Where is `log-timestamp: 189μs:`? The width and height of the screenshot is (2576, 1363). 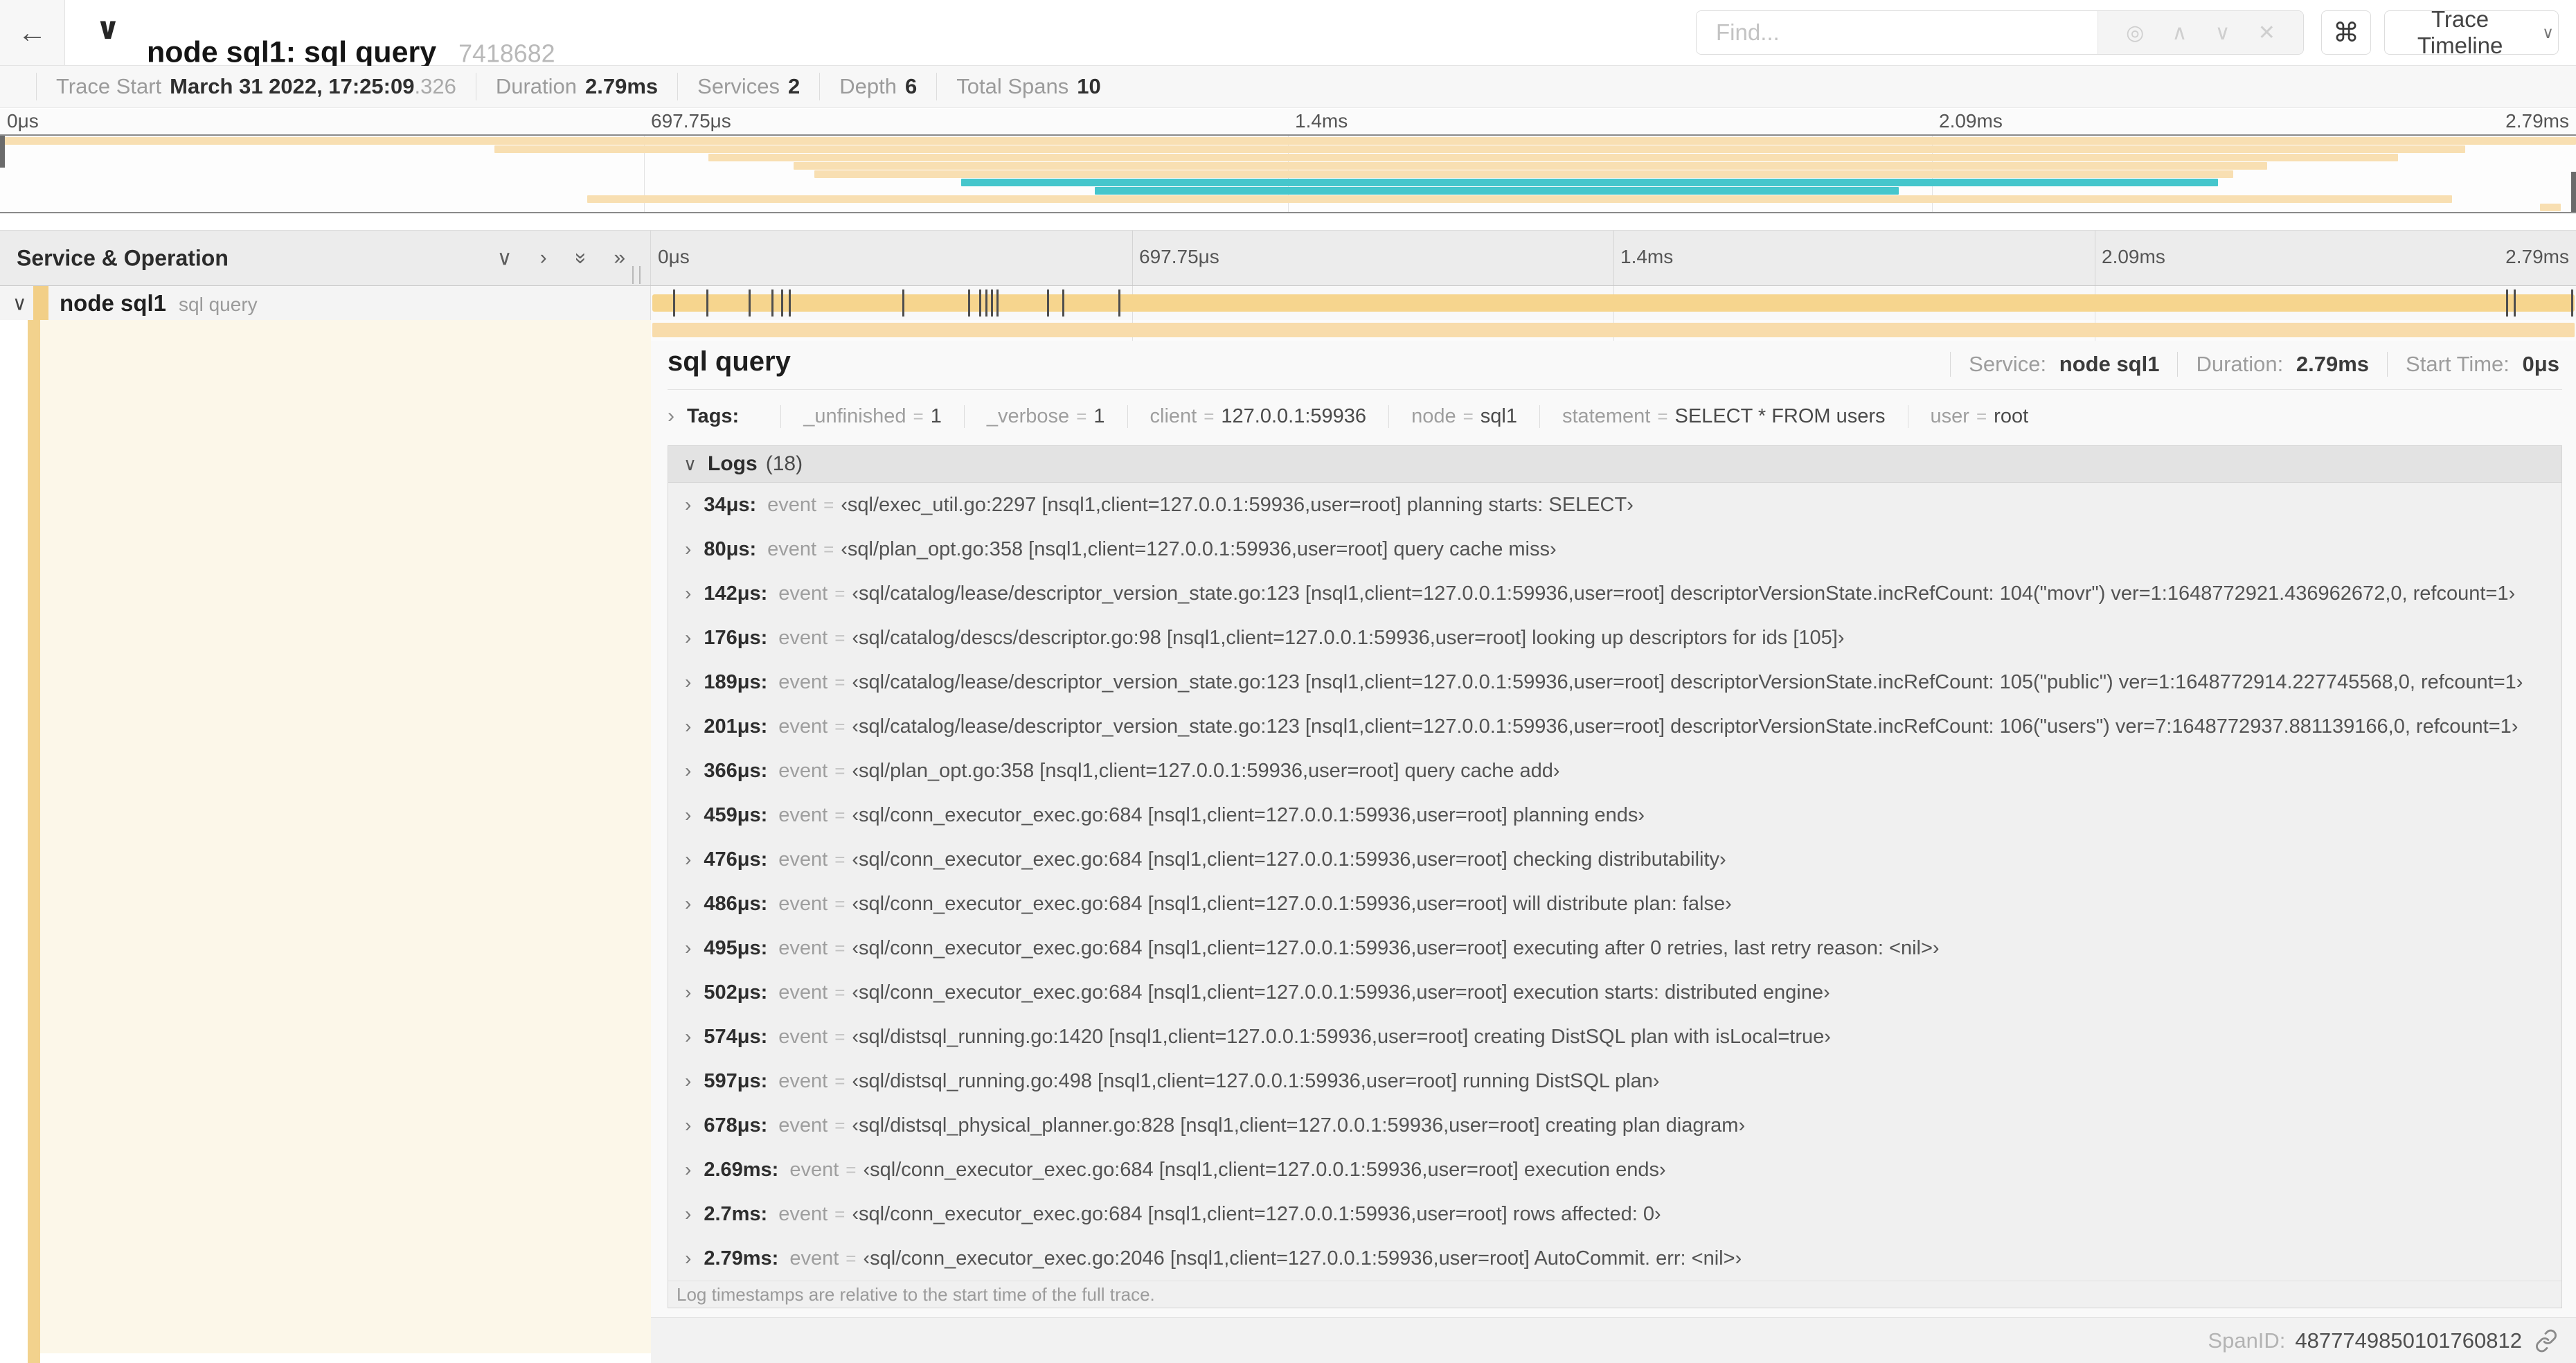
log-timestamp: 189μs: is located at coordinates (736, 681).